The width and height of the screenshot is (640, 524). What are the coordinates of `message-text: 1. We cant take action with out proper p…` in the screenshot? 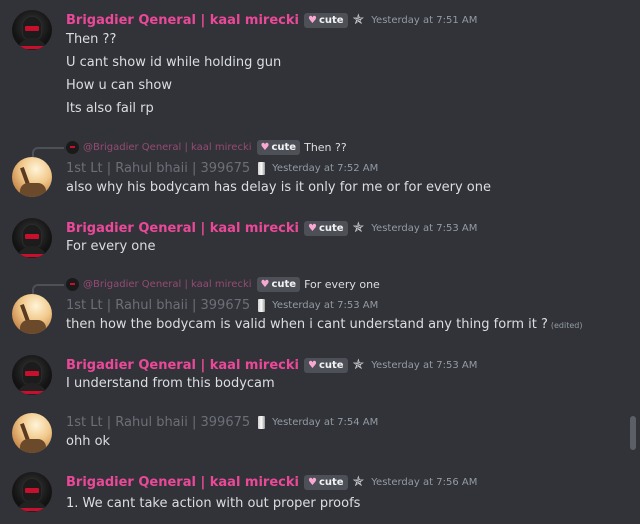 It's located at (213, 503).